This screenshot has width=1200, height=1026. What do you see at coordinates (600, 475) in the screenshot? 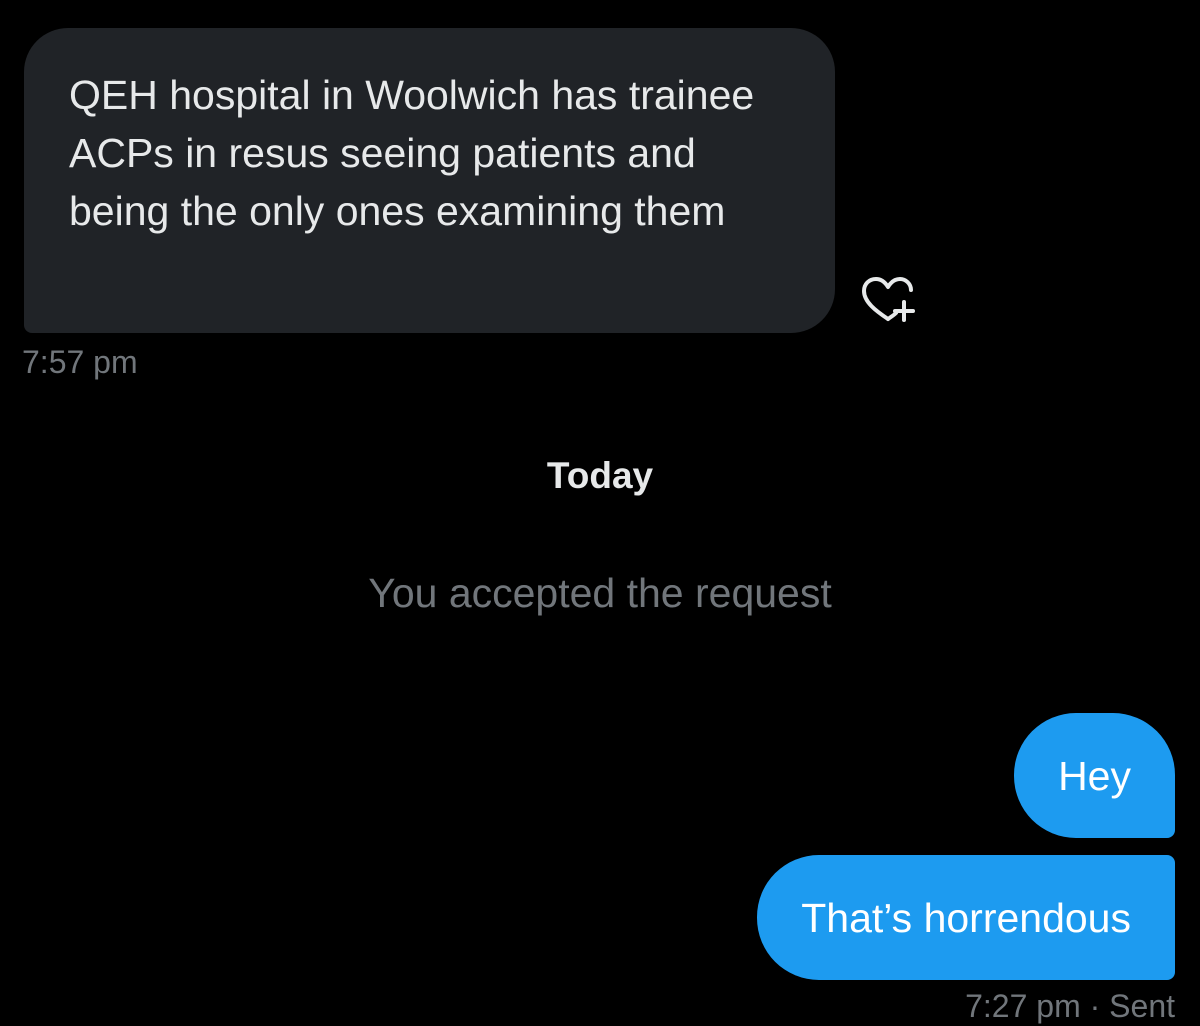
I see `date-divider: Today` at bounding box center [600, 475].